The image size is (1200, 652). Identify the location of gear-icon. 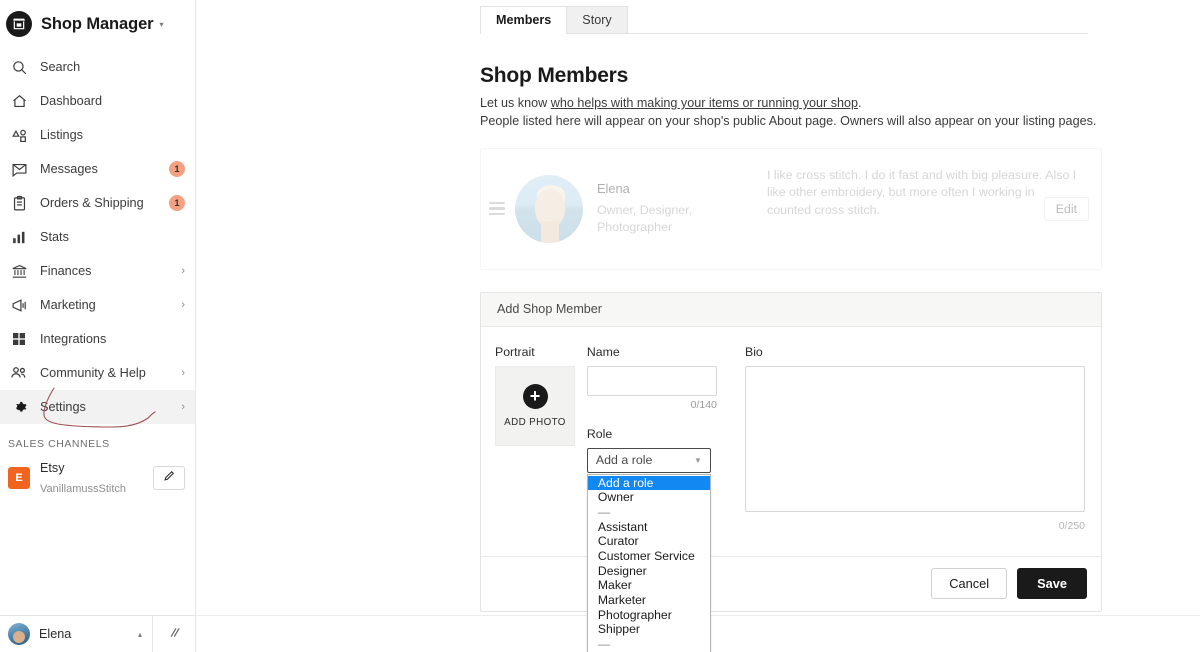
(19, 407).